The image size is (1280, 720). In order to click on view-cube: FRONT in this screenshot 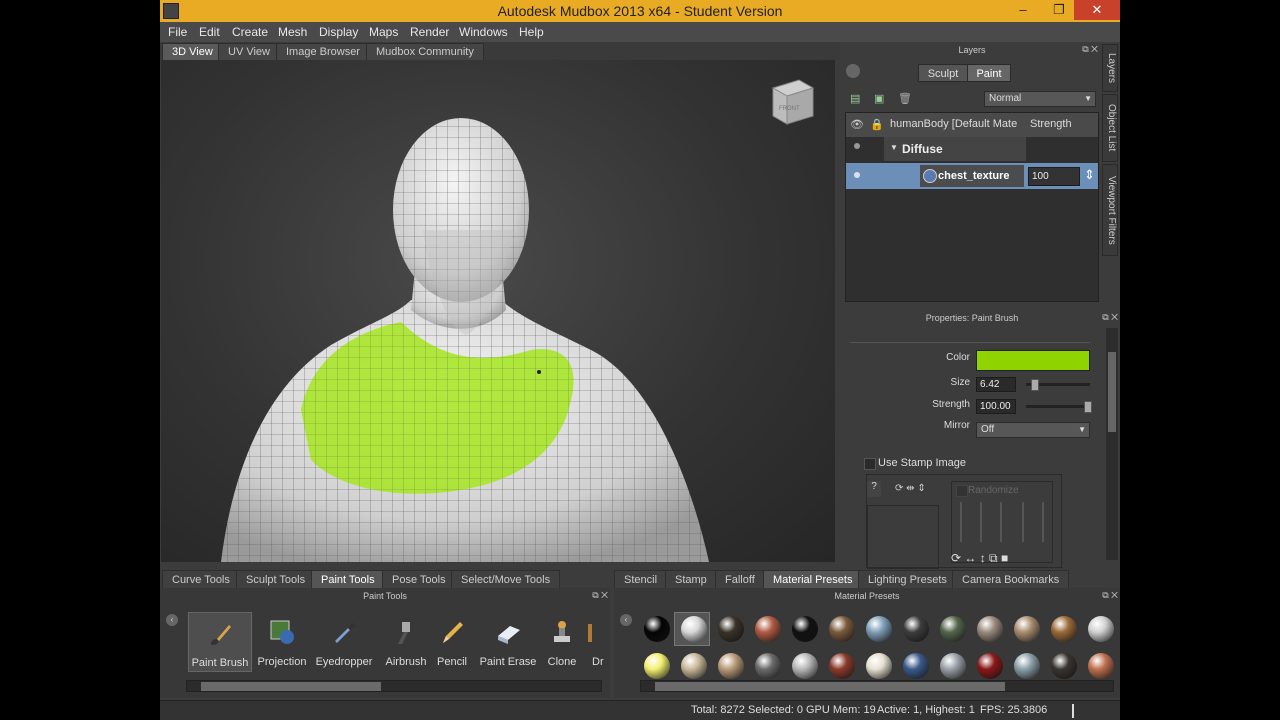, I will do `click(794, 101)`.